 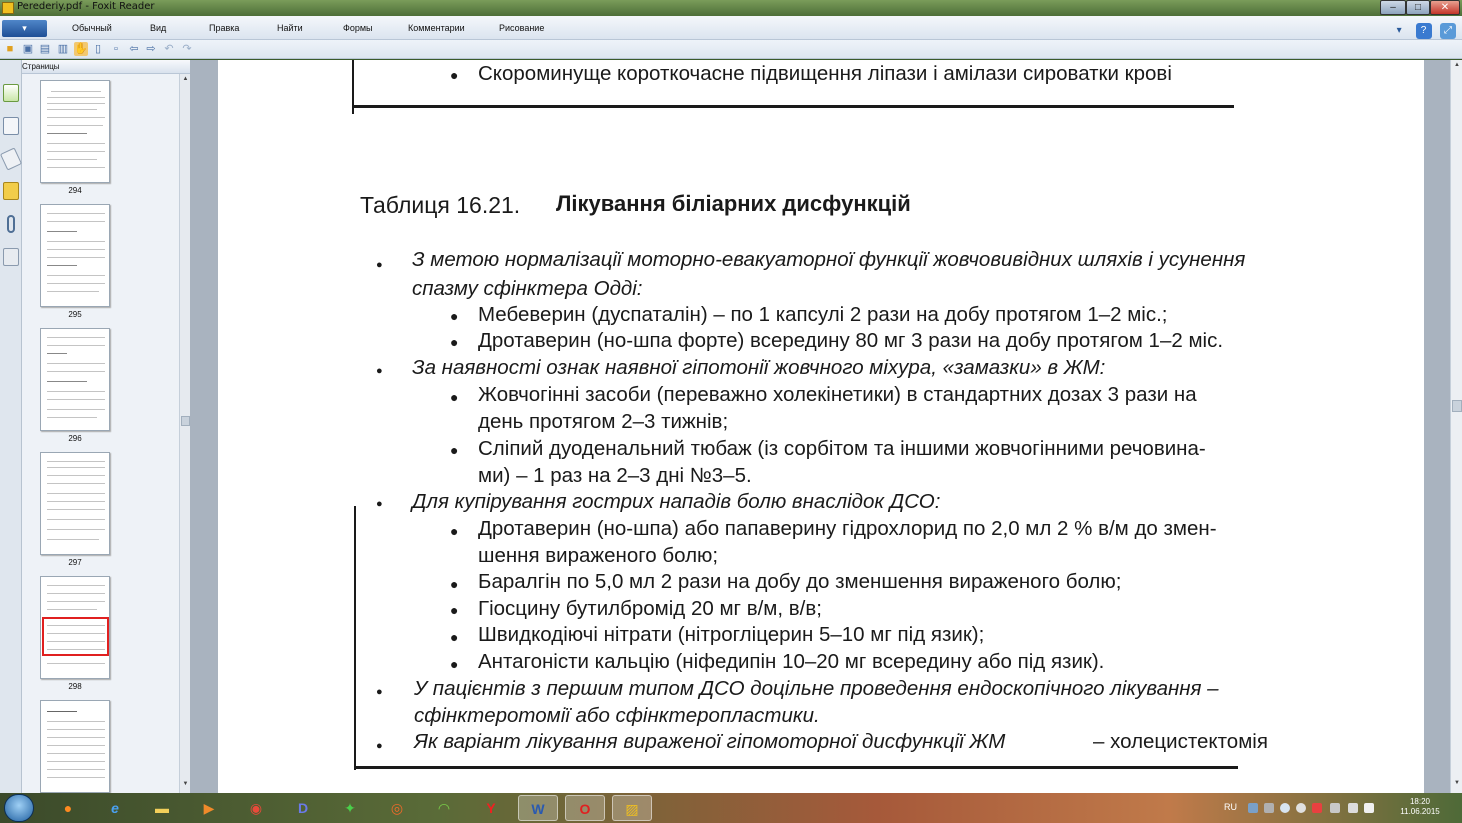 I want to click on page-number-label: 296, so click(x=75, y=438).